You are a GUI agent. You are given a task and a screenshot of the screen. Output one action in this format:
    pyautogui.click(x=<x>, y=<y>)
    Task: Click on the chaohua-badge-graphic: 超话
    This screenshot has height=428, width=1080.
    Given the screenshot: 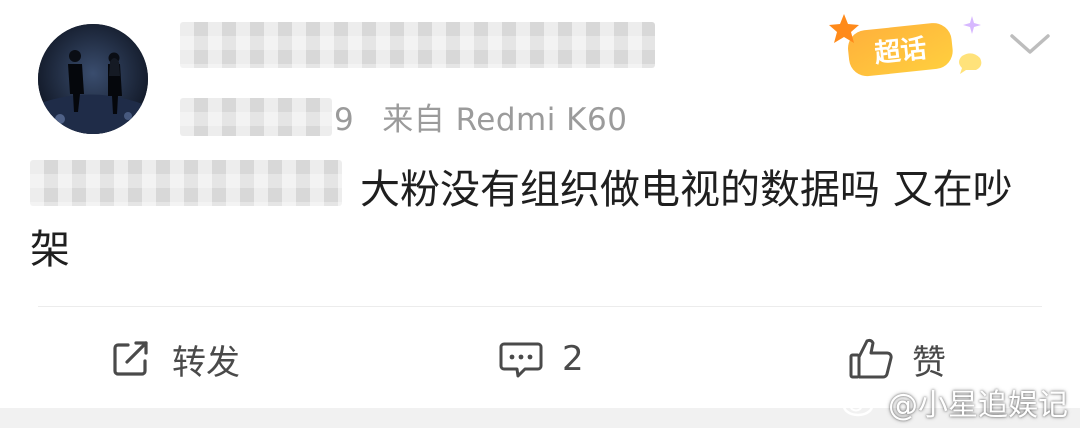 What is the action you would take?
    pyautogui.click(x=905, y=45)
    